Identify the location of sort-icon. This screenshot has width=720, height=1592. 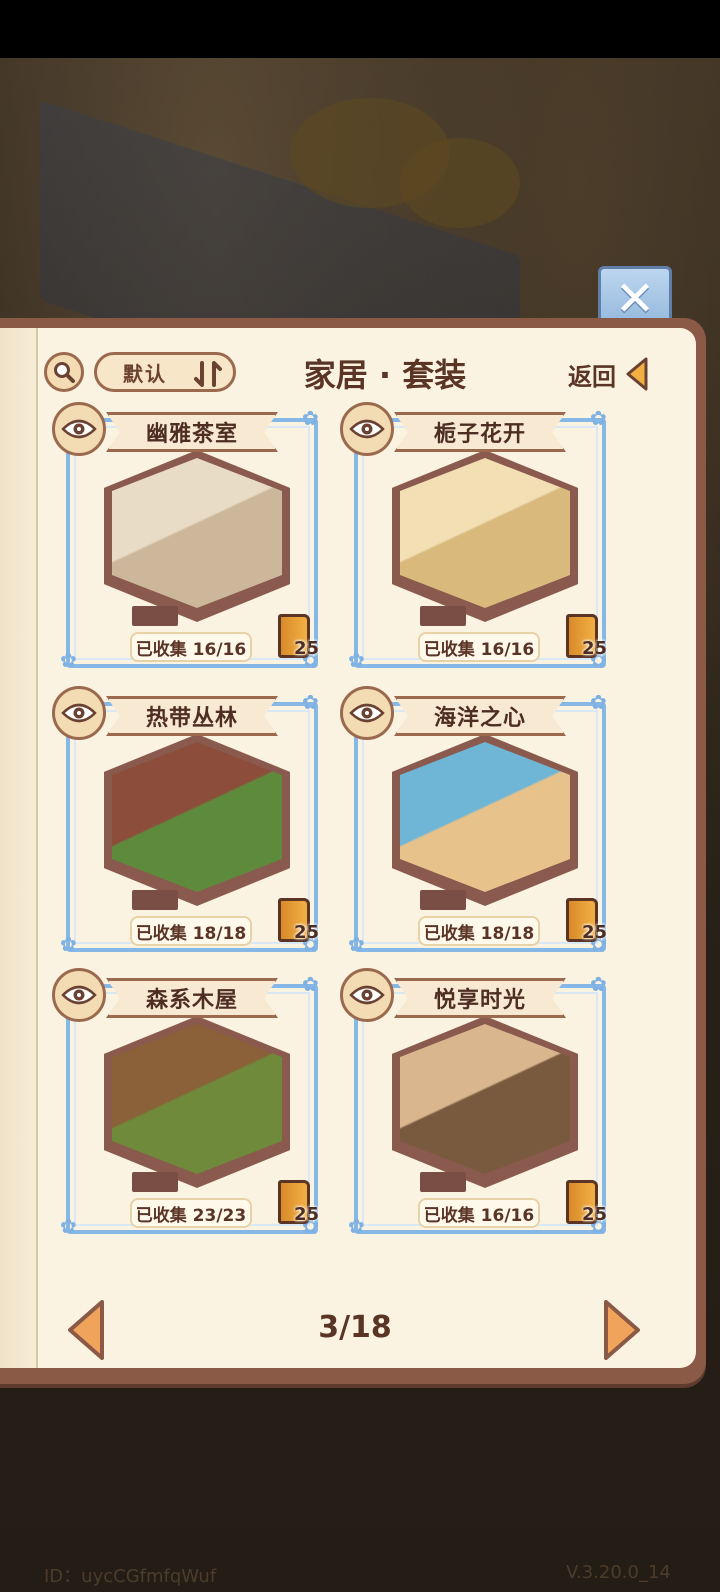
(208, 374).